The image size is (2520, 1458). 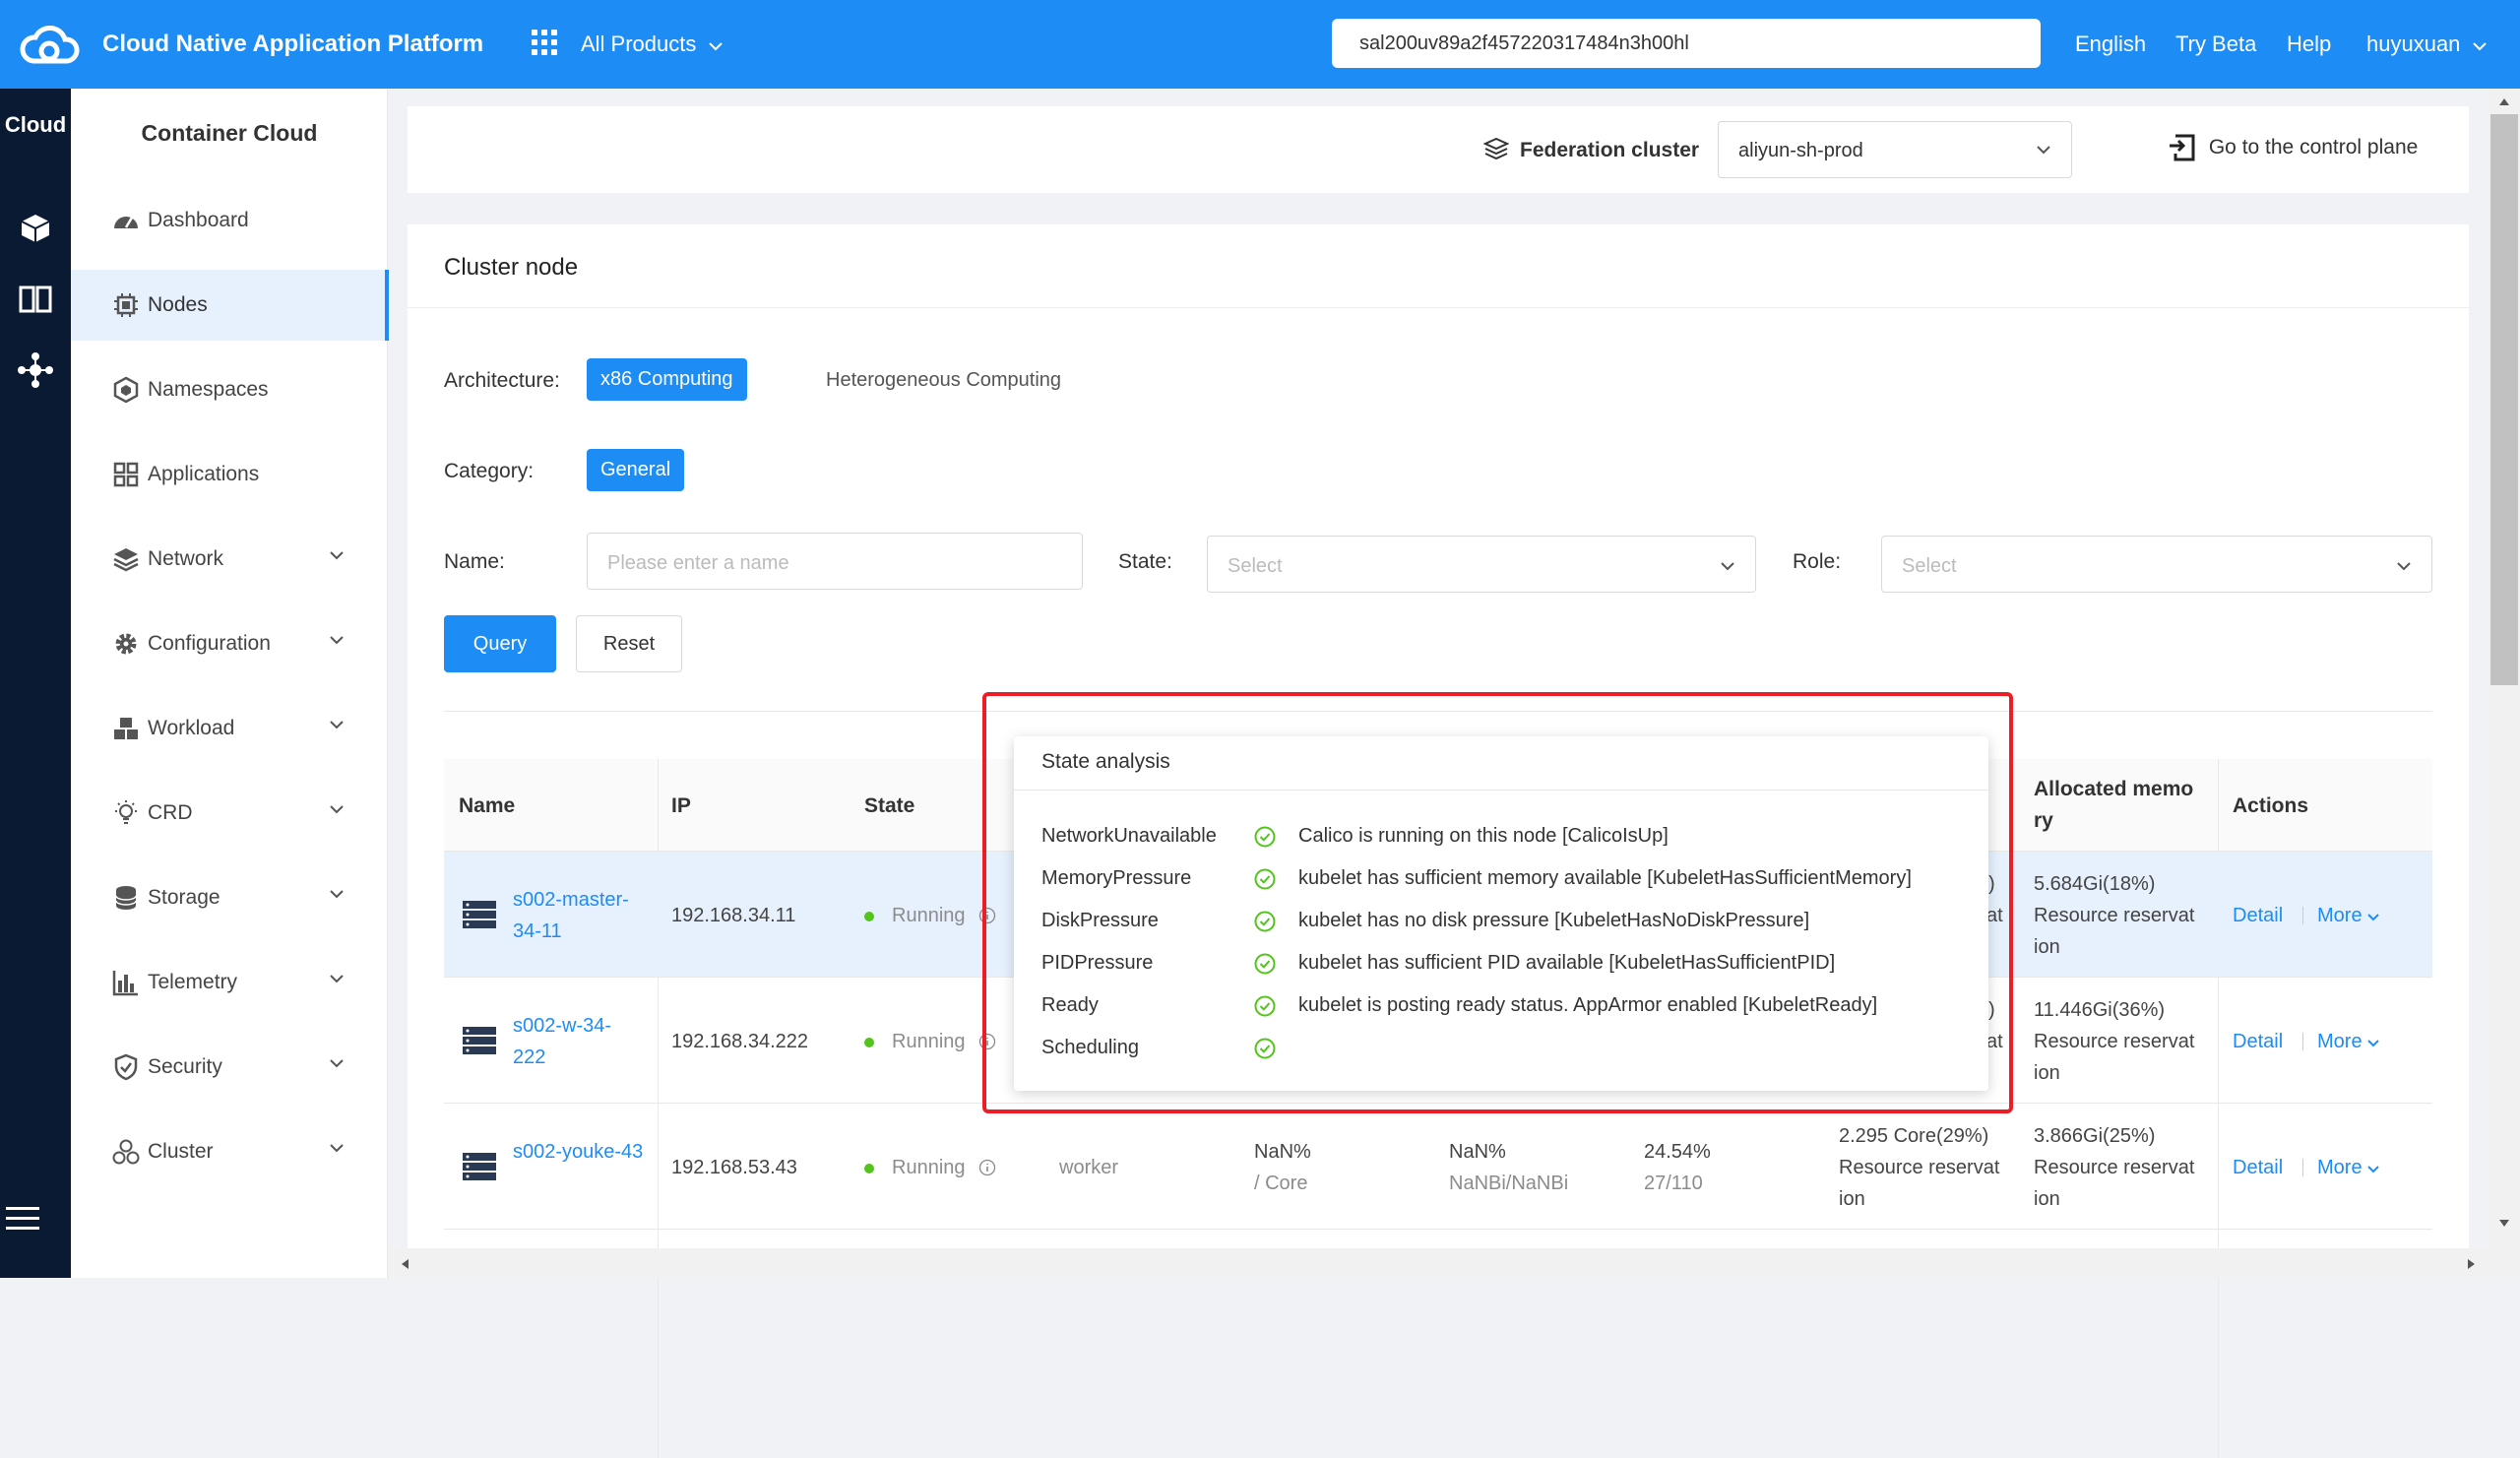 What do you see at coordinates (126, 644) in the screenshot?
I see `gear-icon` at bounding box center [126, 644].